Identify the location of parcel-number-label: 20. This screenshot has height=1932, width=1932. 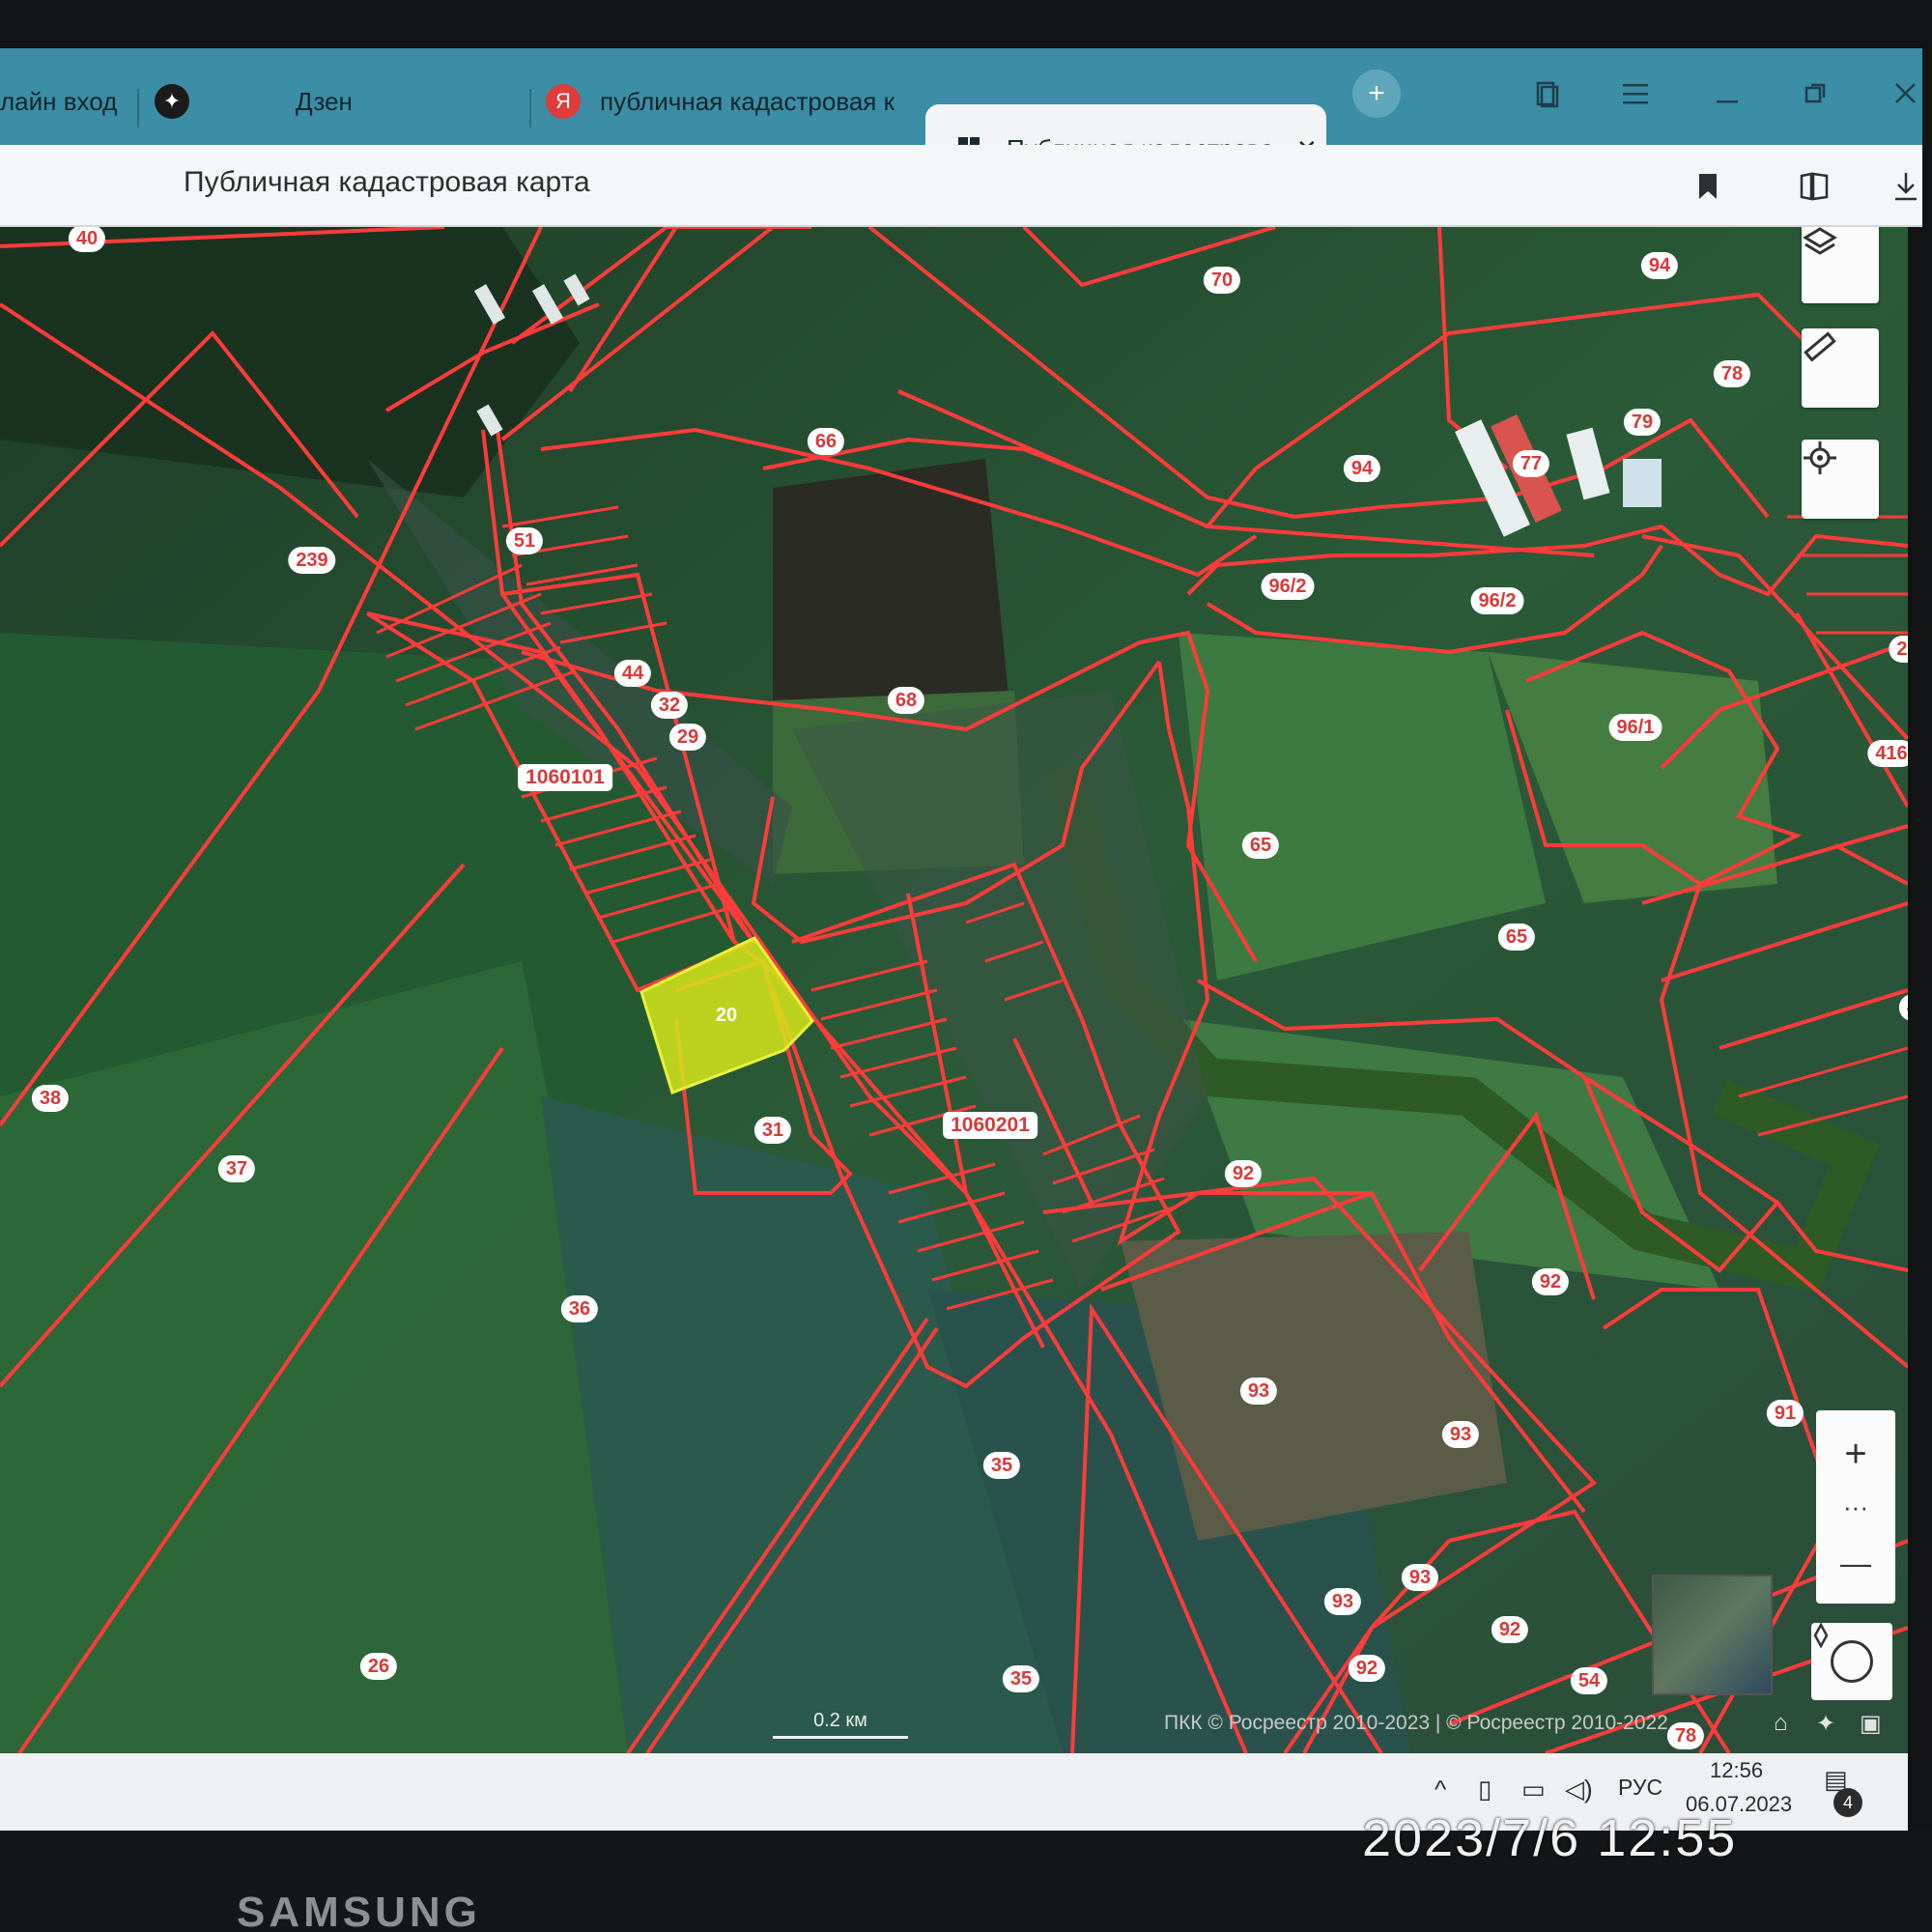
(726, 1015).